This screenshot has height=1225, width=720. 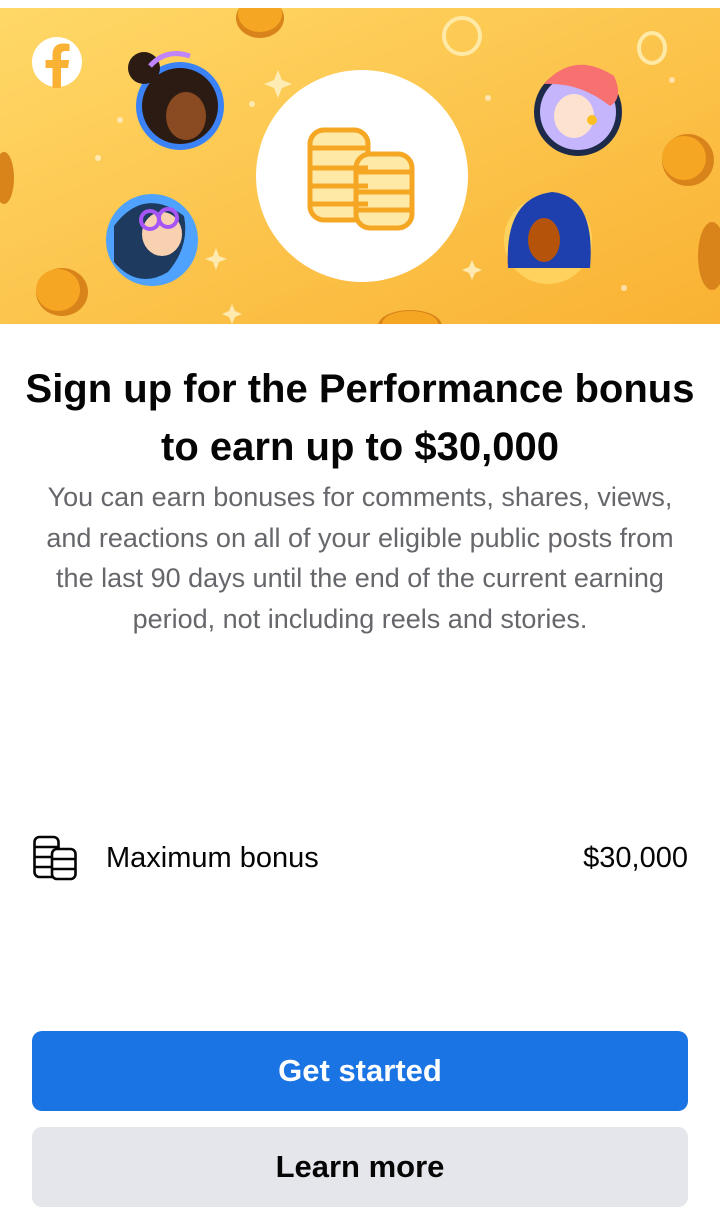 I want to click on avatar-man-glasses-icon, so click(x=152, y=240).